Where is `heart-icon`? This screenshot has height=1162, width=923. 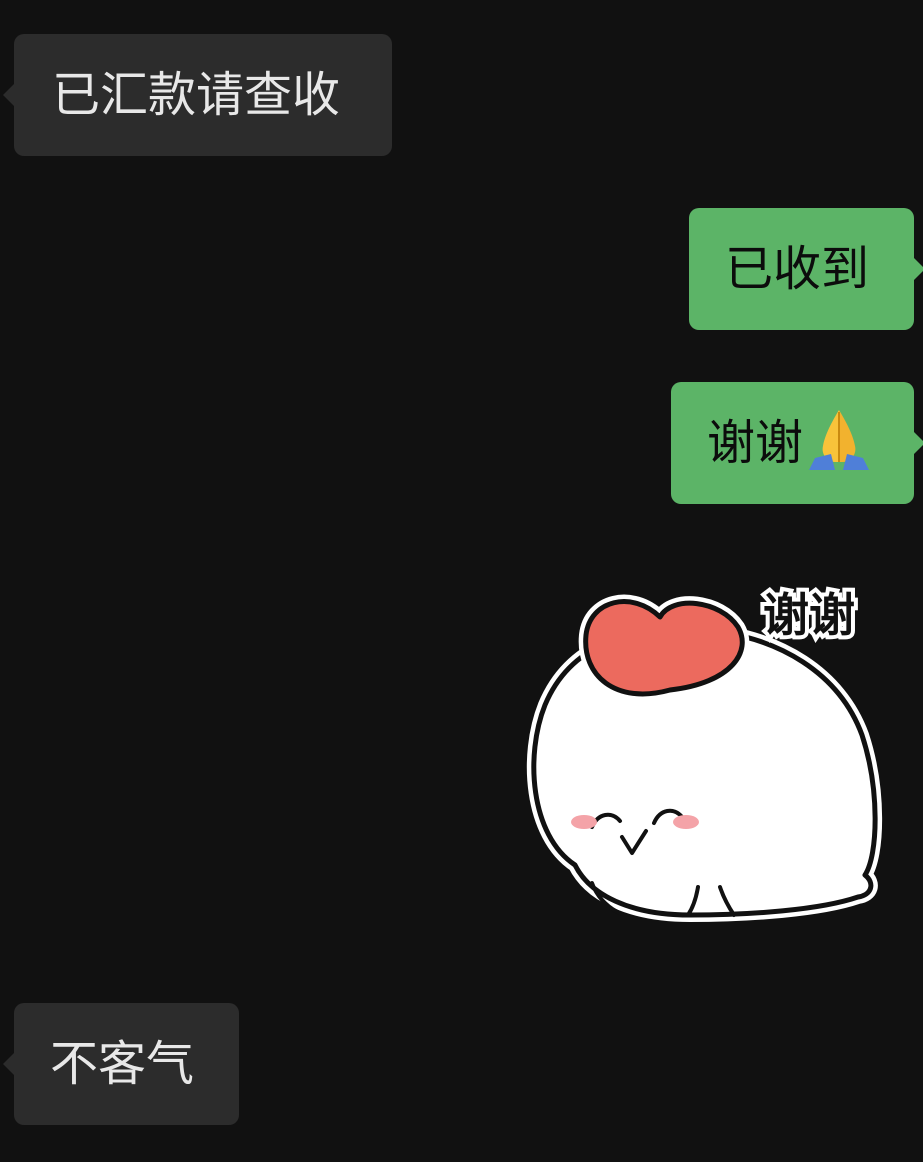
heart-icon is located at coordinates (664, 647).